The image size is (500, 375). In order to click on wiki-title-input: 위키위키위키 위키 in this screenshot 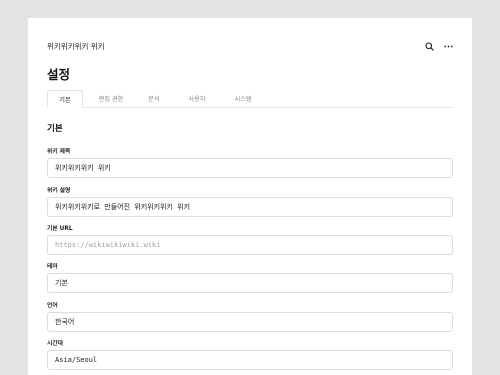, I will do `click(250, 168)`.